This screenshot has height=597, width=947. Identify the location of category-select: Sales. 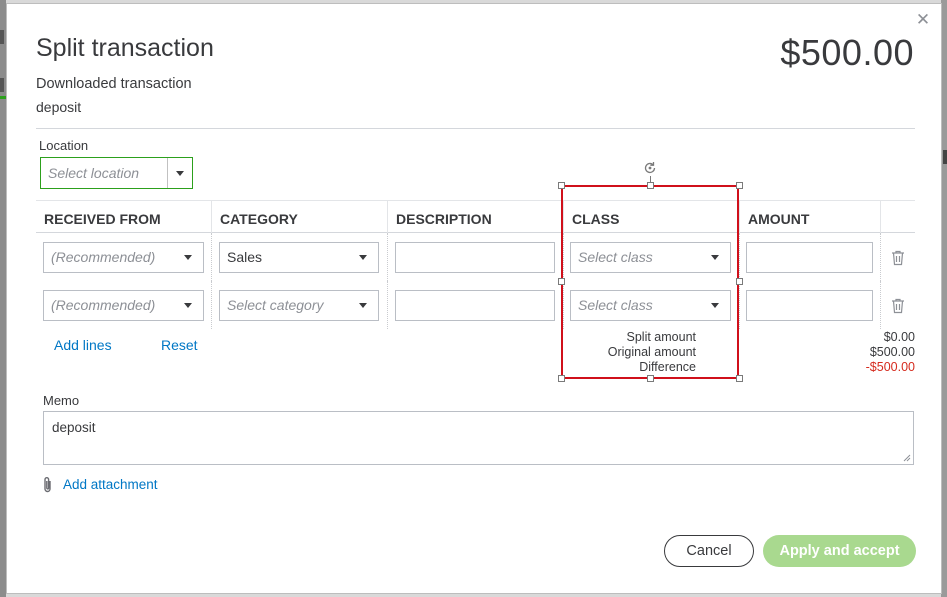
(299, 257).